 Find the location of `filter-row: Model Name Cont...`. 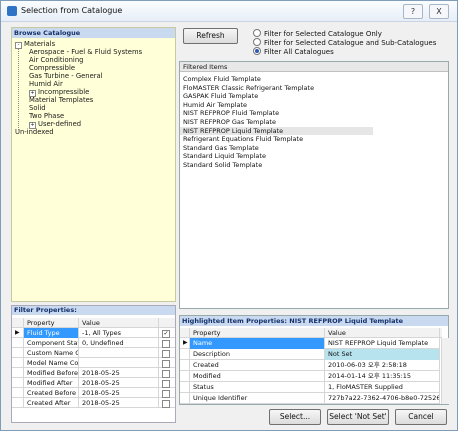

filter-row: Model Name Cont... is located at coordinates (93, 363).